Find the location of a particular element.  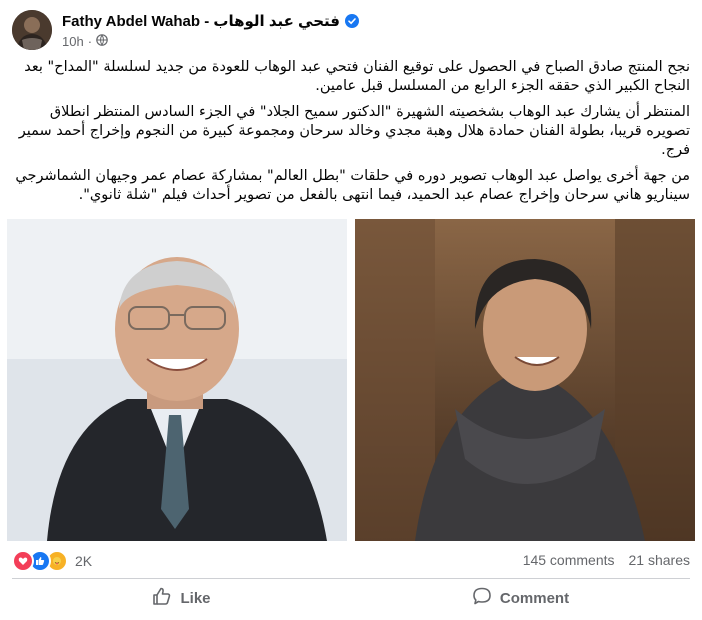

thumbs-up-icon is located at coordinates (162, 598).